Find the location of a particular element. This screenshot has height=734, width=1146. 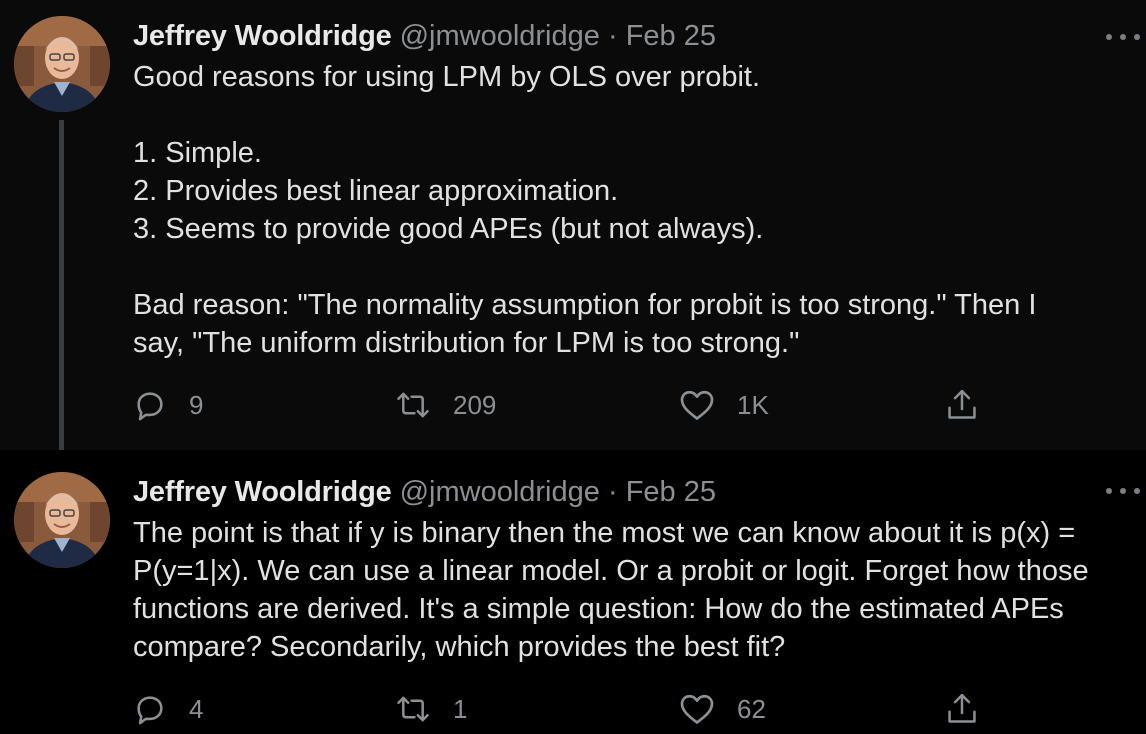

tweet-line: 1. Simple. is located at coordinates (197, 153).